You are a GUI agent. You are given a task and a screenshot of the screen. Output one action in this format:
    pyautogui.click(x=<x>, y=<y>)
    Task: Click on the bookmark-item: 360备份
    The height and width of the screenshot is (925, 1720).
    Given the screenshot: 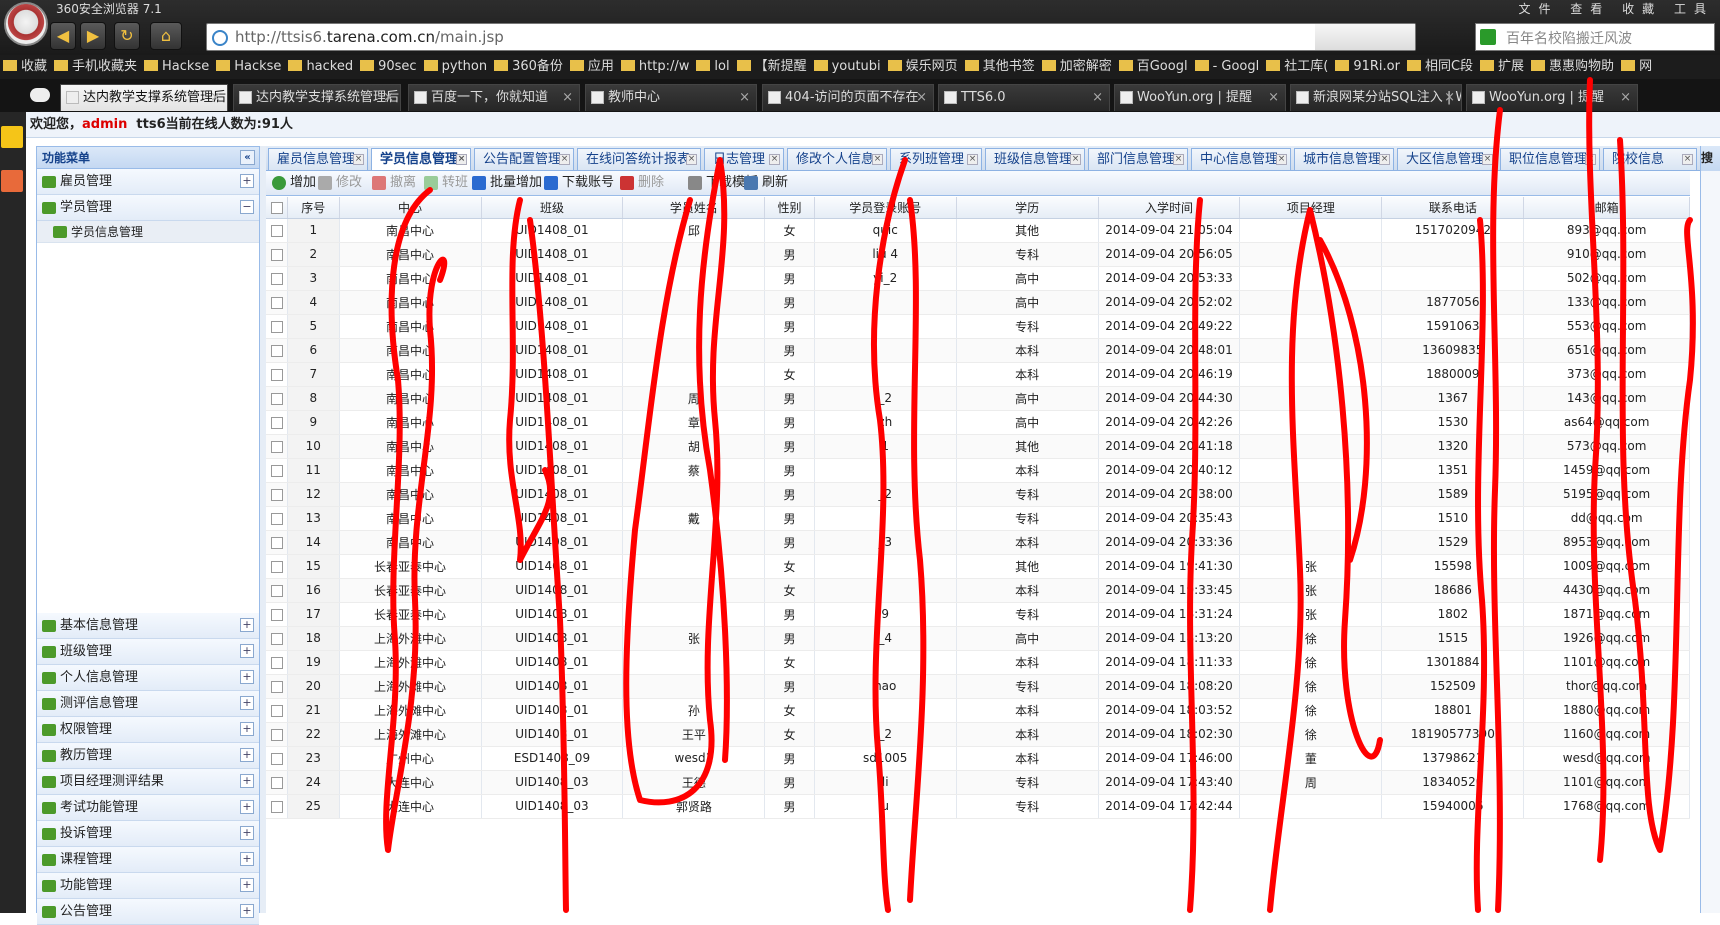 What is the action you would take?
    pyautogui.click(x=529, y=67)
    